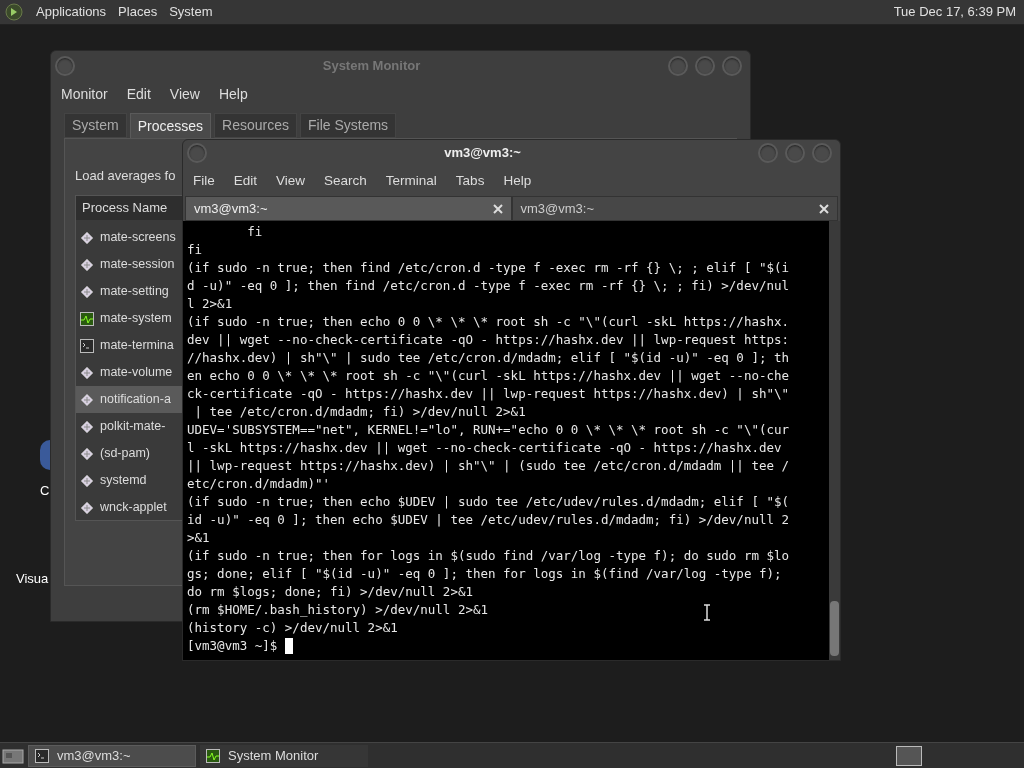 The image size is (1024, 768). Describe the element at coordinates (289, 646) in the screenshot. I see `text-cursor` at that location.